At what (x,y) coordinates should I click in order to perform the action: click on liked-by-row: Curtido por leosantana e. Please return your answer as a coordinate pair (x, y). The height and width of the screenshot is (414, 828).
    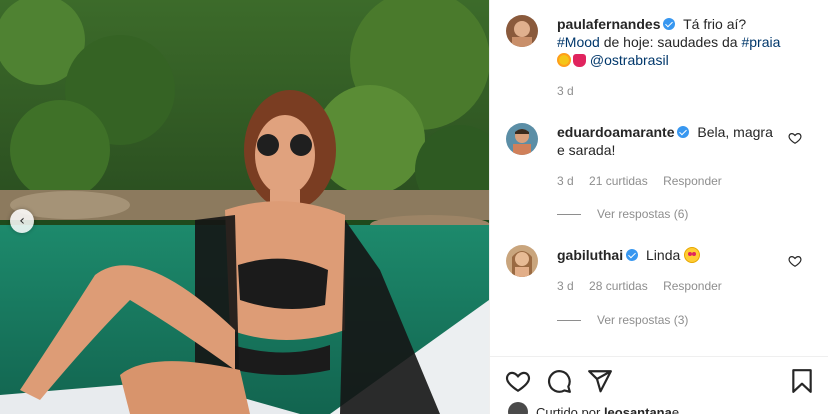
    Looking at the image, I should click on (593, 408).